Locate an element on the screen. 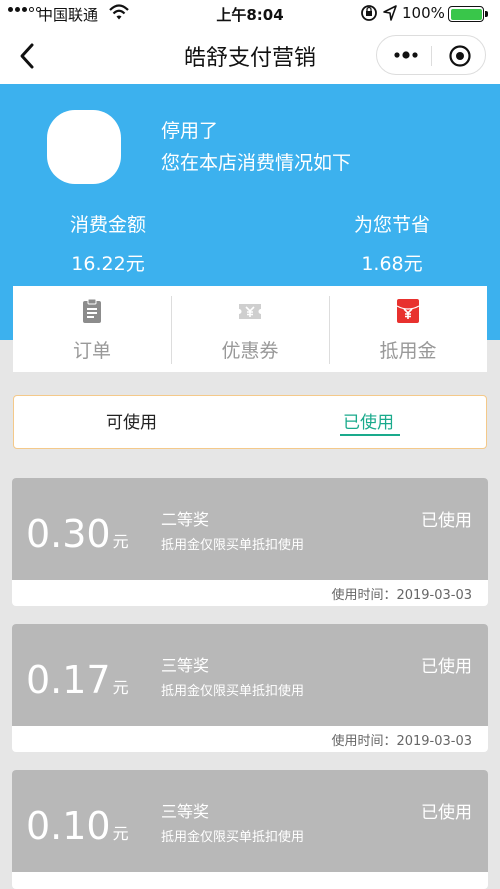  menu-item-coupons: 优惠券 is located at coordinates (250, 329).